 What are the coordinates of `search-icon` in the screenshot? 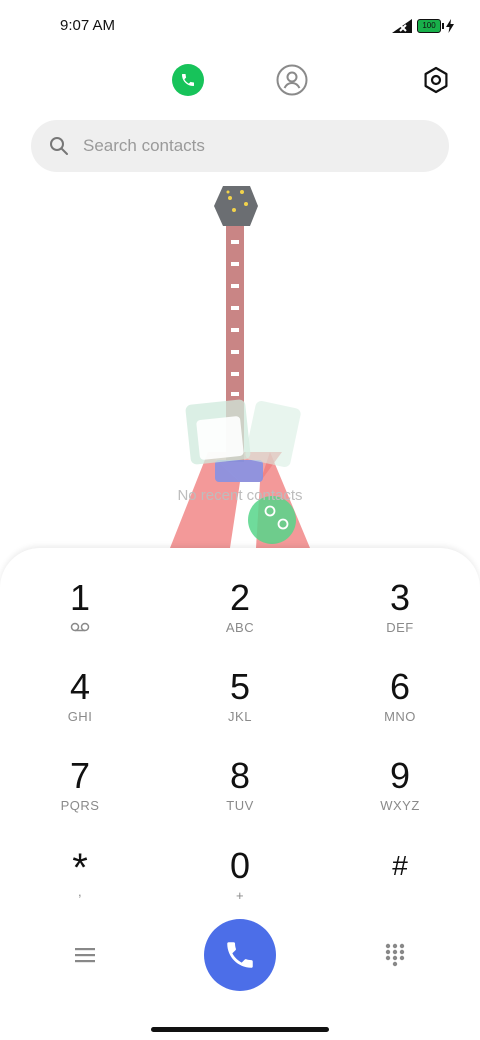 It's located at (59, 146).